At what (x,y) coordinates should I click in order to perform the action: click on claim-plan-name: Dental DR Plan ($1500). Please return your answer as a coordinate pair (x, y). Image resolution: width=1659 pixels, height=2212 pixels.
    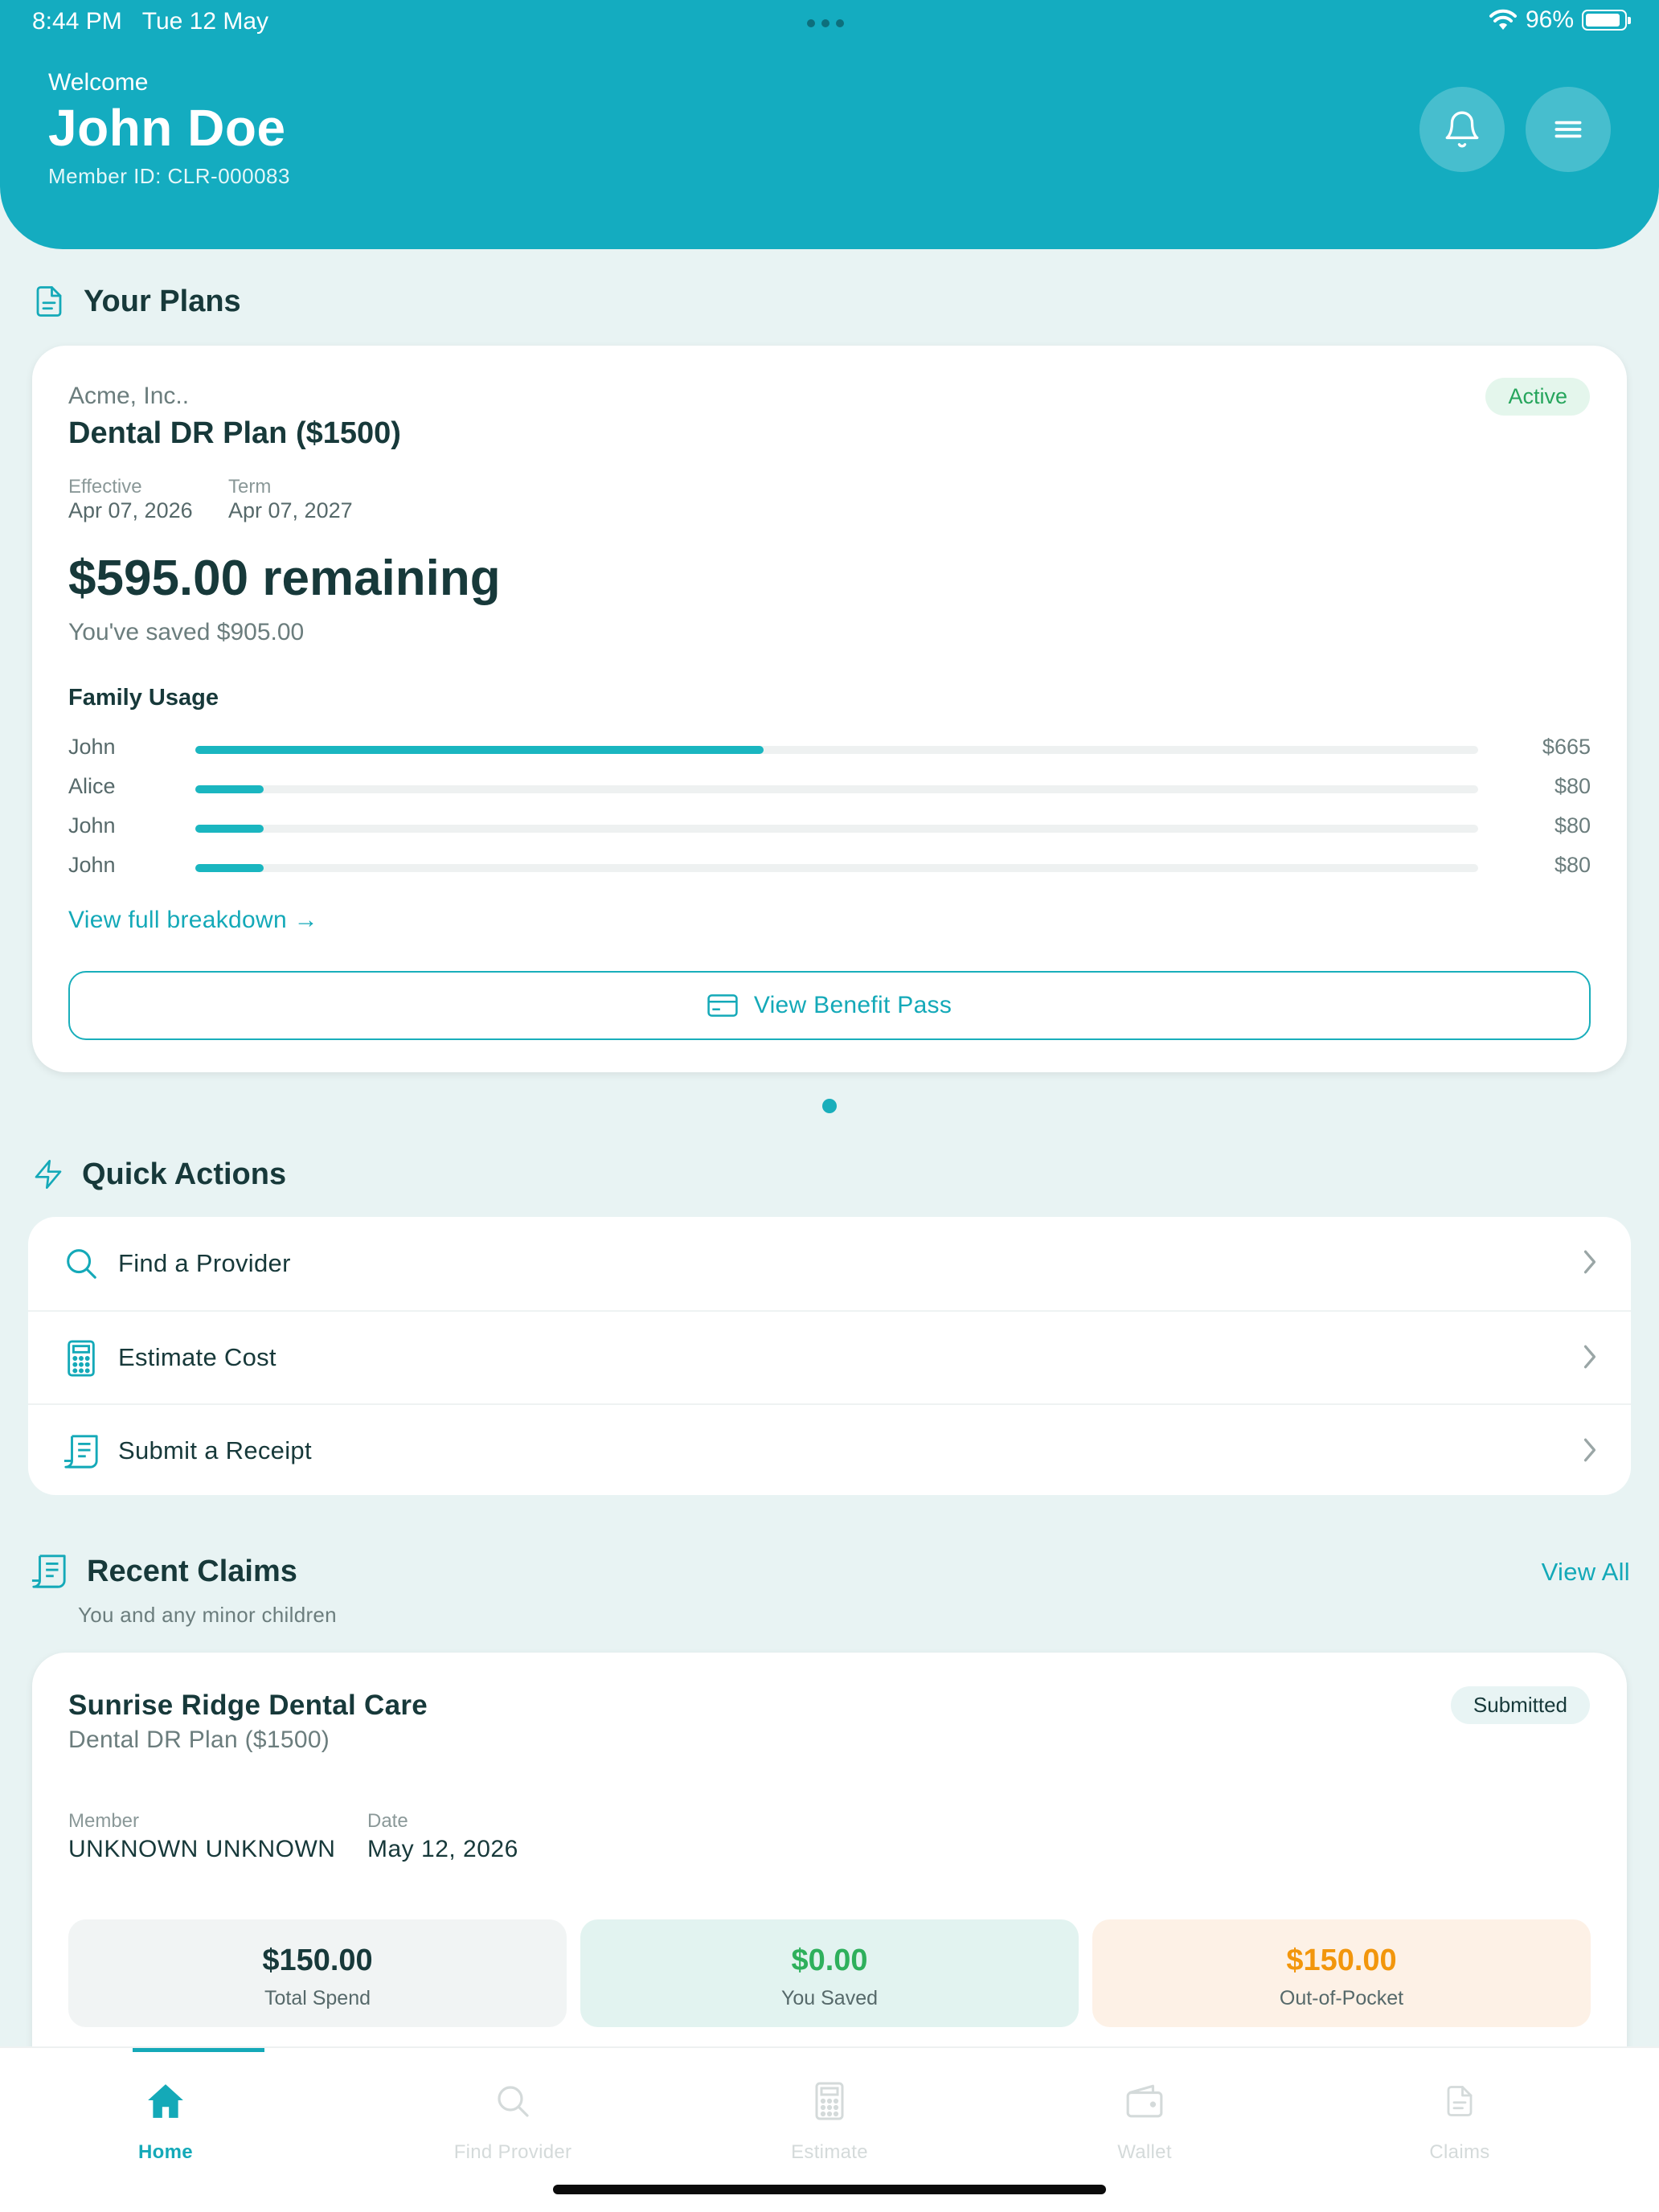
    Looking at the image, I should click on (199, 1740).